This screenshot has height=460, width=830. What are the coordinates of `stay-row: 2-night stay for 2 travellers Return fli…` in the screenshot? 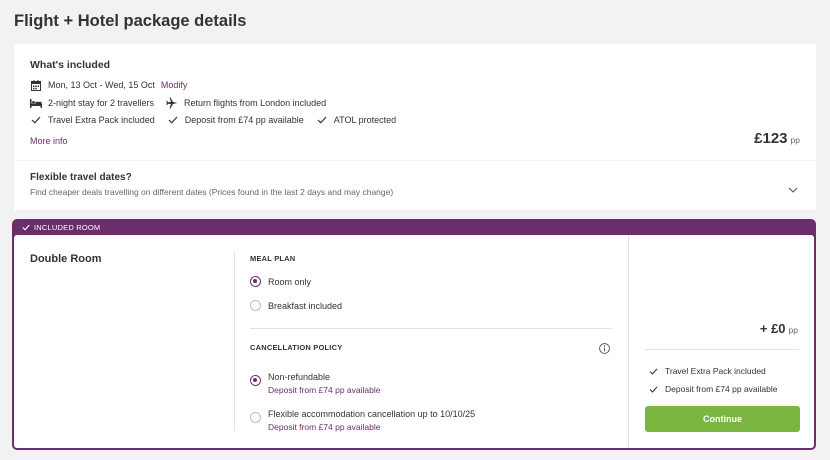 It's located at (178, 103).